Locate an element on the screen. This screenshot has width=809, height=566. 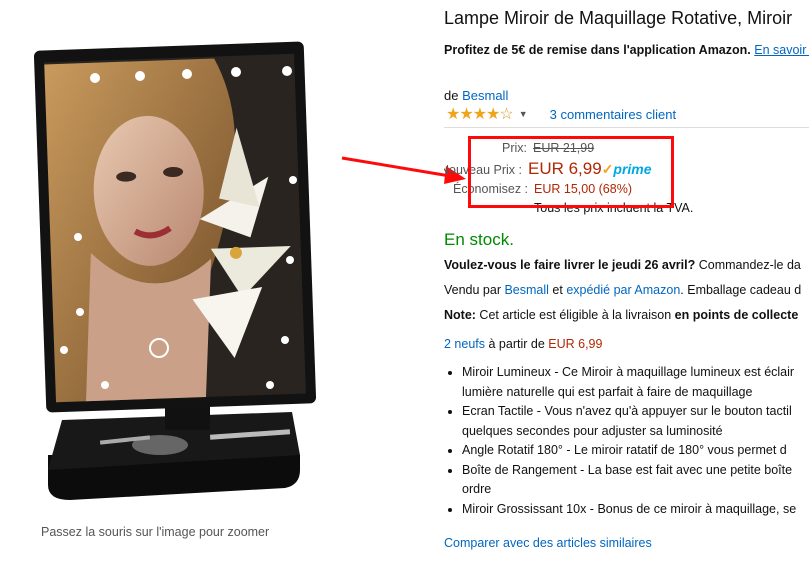
promo-learn-more-link: En savoir plu is located at coordinates (781, 50).